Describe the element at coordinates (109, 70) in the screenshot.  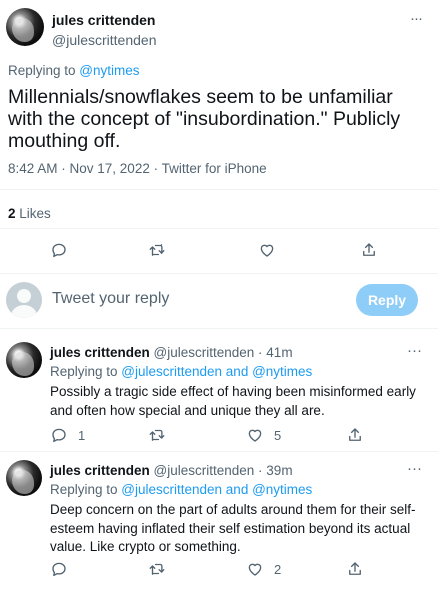
I see `replying-to-link: @nytimes` at that location.